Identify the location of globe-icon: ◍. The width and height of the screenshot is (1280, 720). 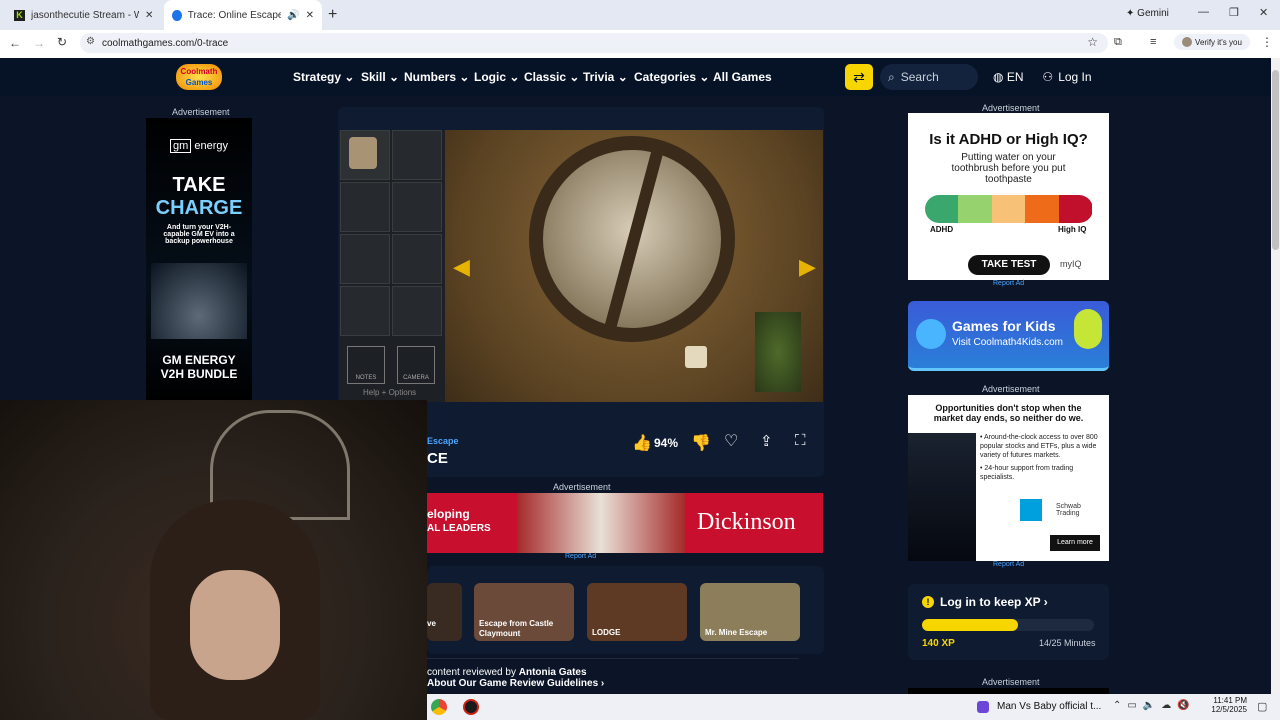
(998, 77).